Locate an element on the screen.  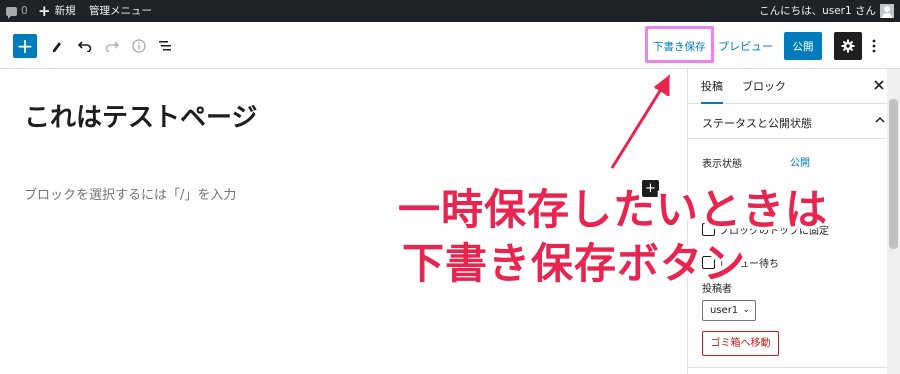
sidebar-tabs: 投稿 ブロック is located at coordinates (788, 86).